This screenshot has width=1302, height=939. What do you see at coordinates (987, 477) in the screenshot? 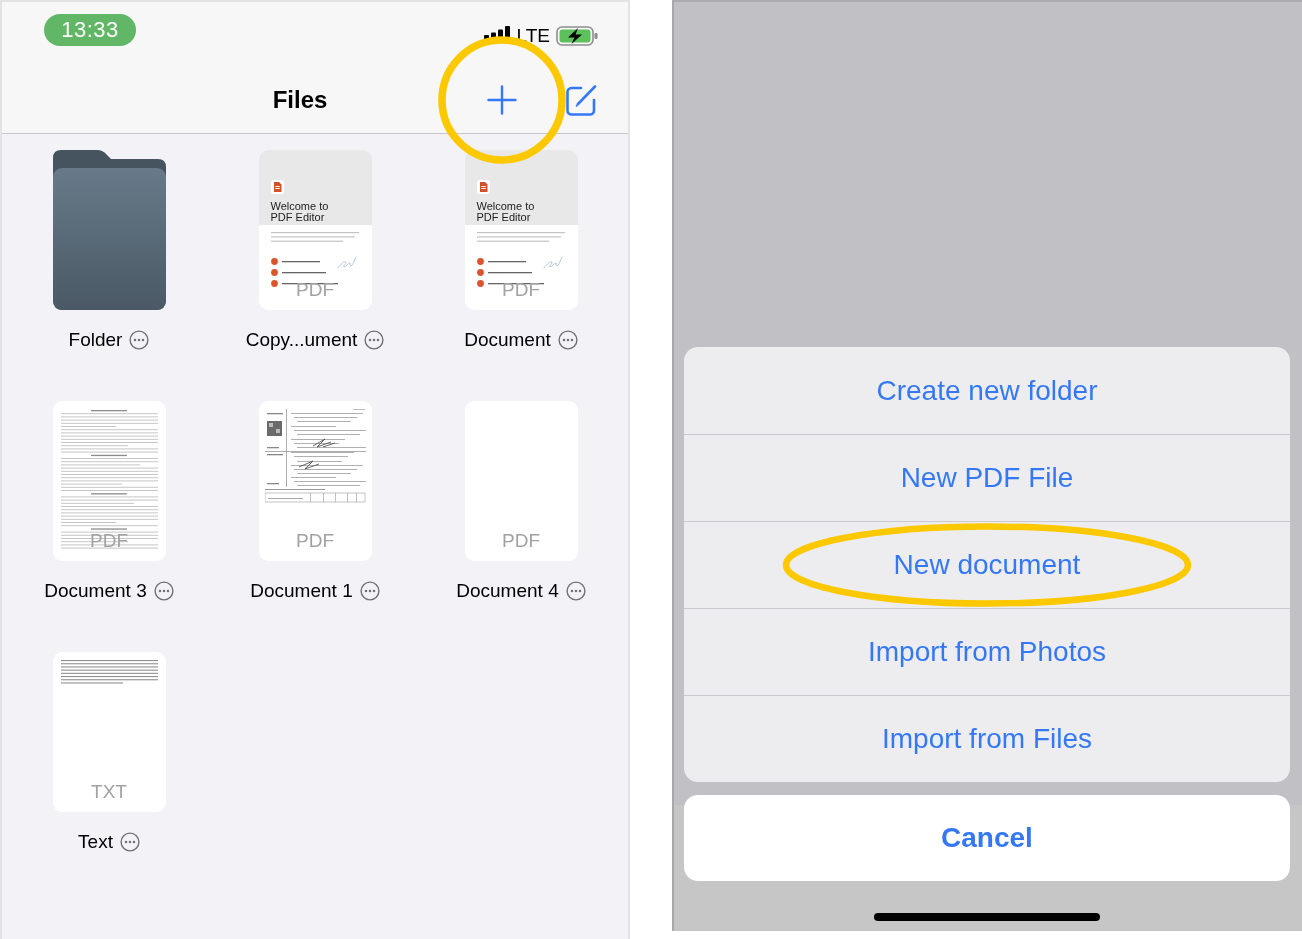
I see `action-item: New PDF File` at bounding box center [987, 477].